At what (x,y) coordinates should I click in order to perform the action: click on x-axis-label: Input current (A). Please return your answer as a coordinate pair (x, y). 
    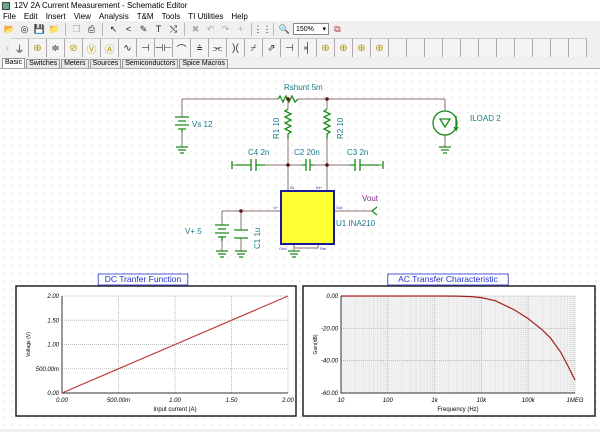
    Looking at the image, I should click on (174, 410).